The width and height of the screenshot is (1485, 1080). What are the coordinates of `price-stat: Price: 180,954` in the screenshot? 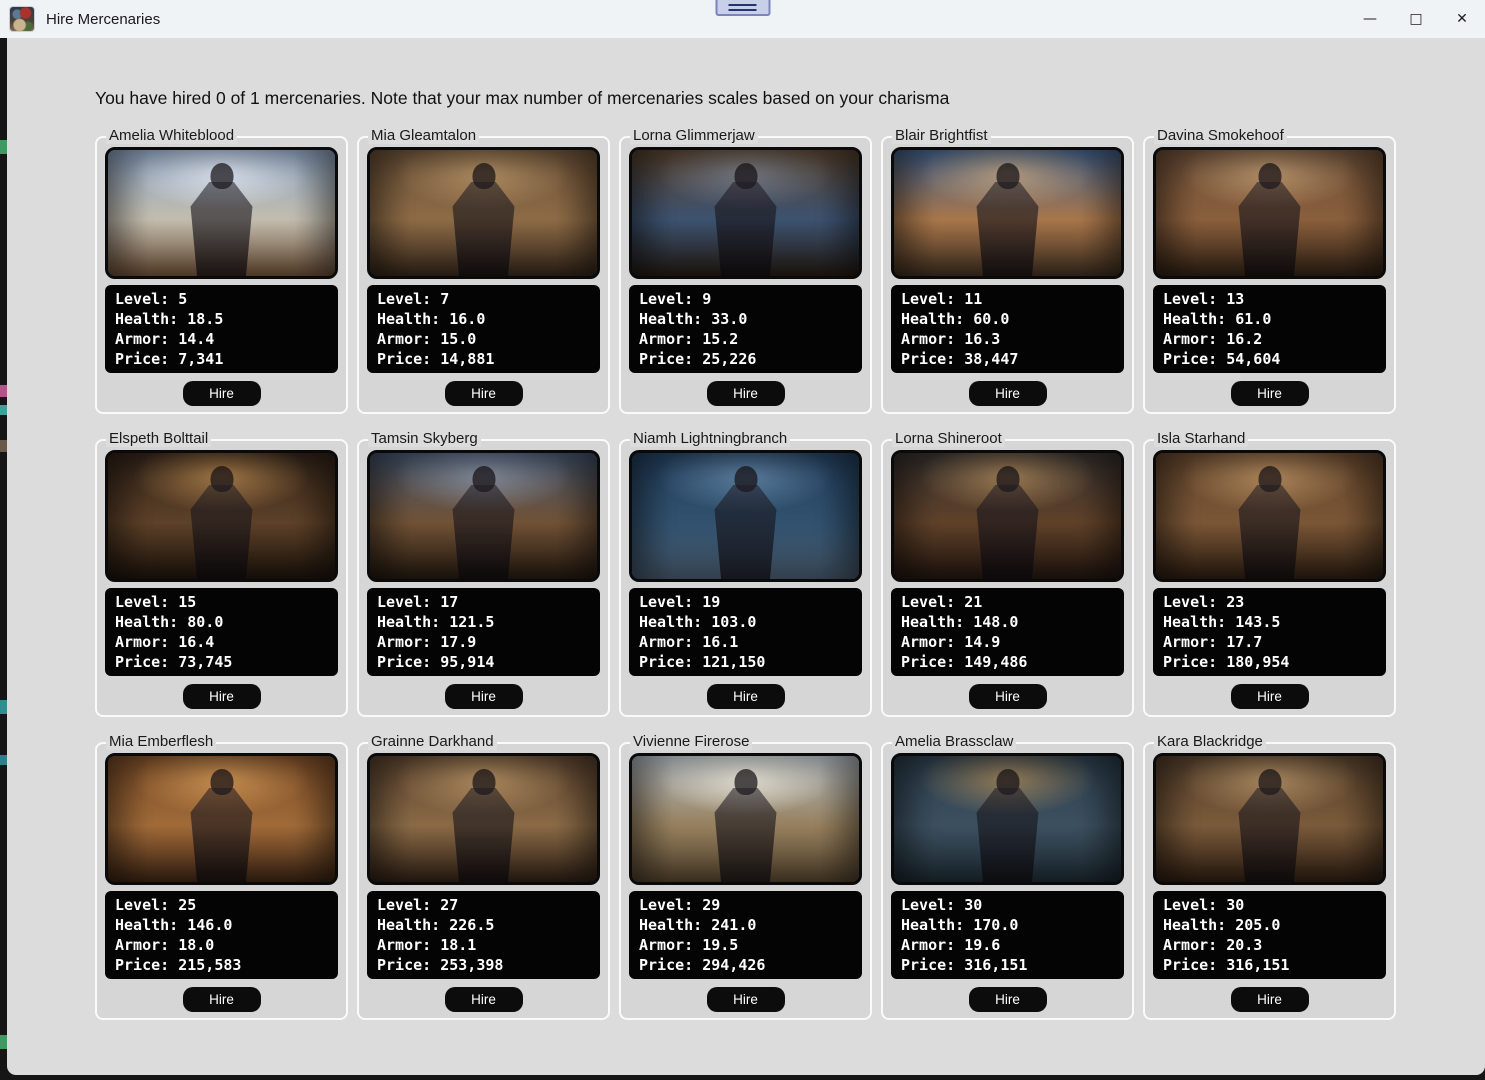 It's located at (1226, 662).